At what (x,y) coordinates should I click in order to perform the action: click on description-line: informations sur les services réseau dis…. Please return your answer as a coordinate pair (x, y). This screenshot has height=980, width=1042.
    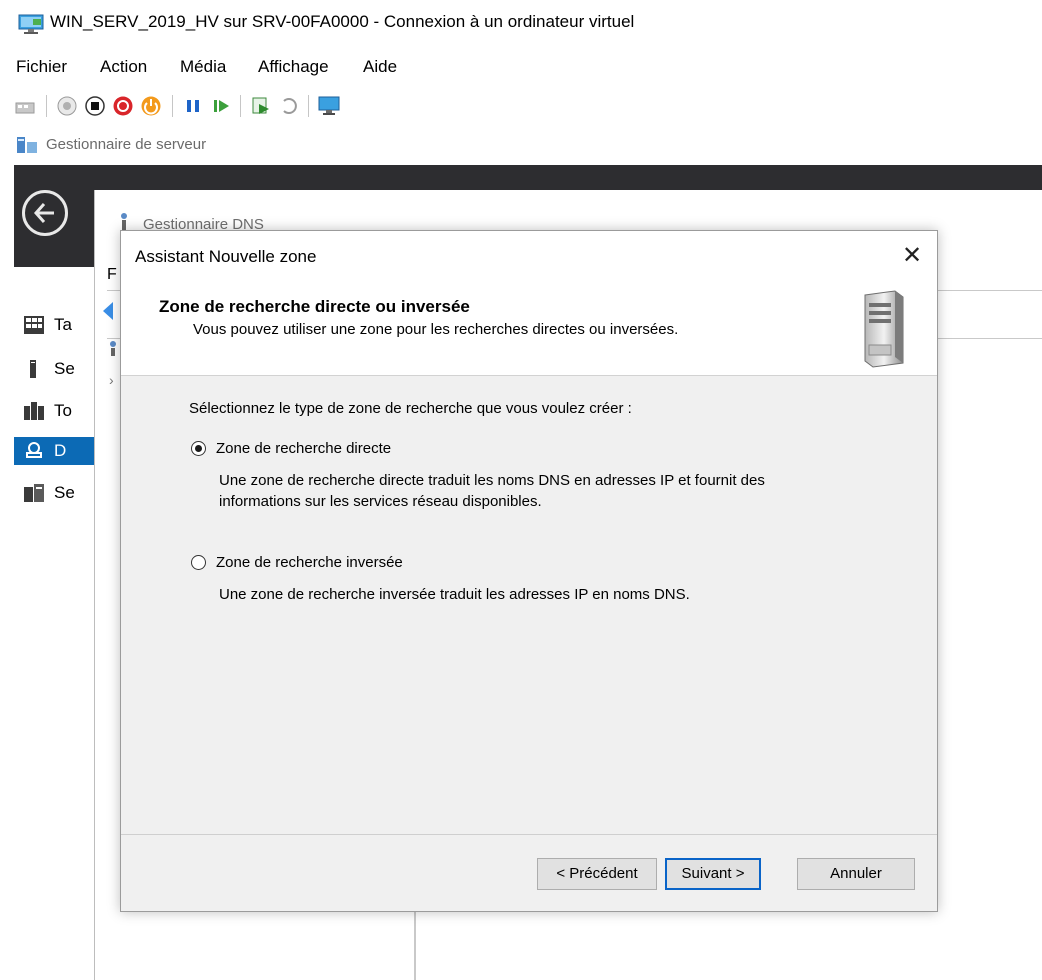
    Looking at the image, I should click on (380, 501).